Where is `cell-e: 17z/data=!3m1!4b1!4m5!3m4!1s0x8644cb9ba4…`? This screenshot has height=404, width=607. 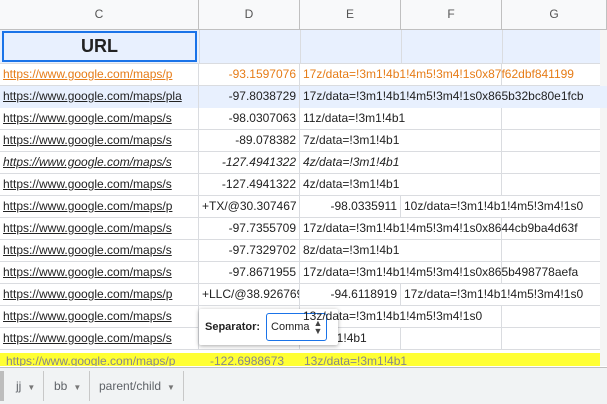 cell-e: 17z/data=!3m1!4b1!4m5!3m4!1s0x8644cb9ba4… is located at coordinates (453, 229).